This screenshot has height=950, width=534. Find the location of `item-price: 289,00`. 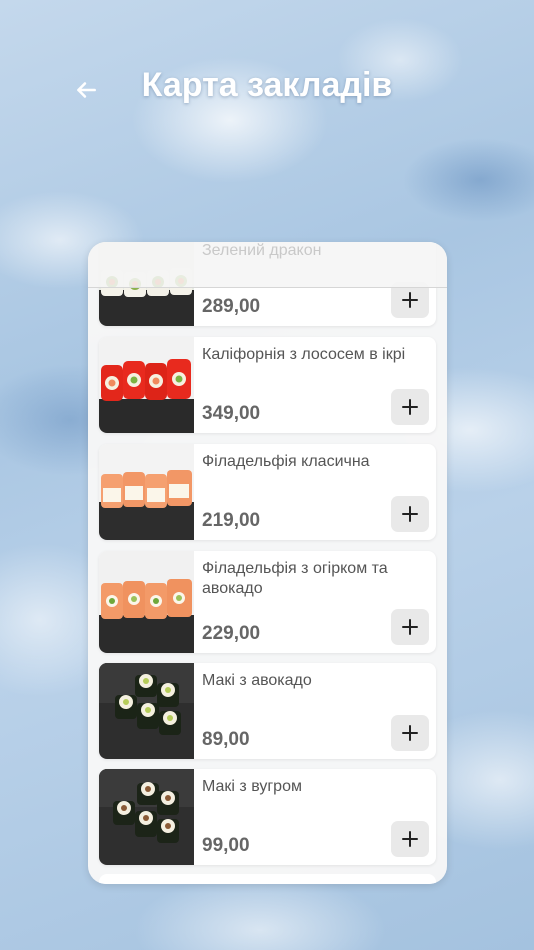

item-price: 289,00 is located at coordinates (231, 306).